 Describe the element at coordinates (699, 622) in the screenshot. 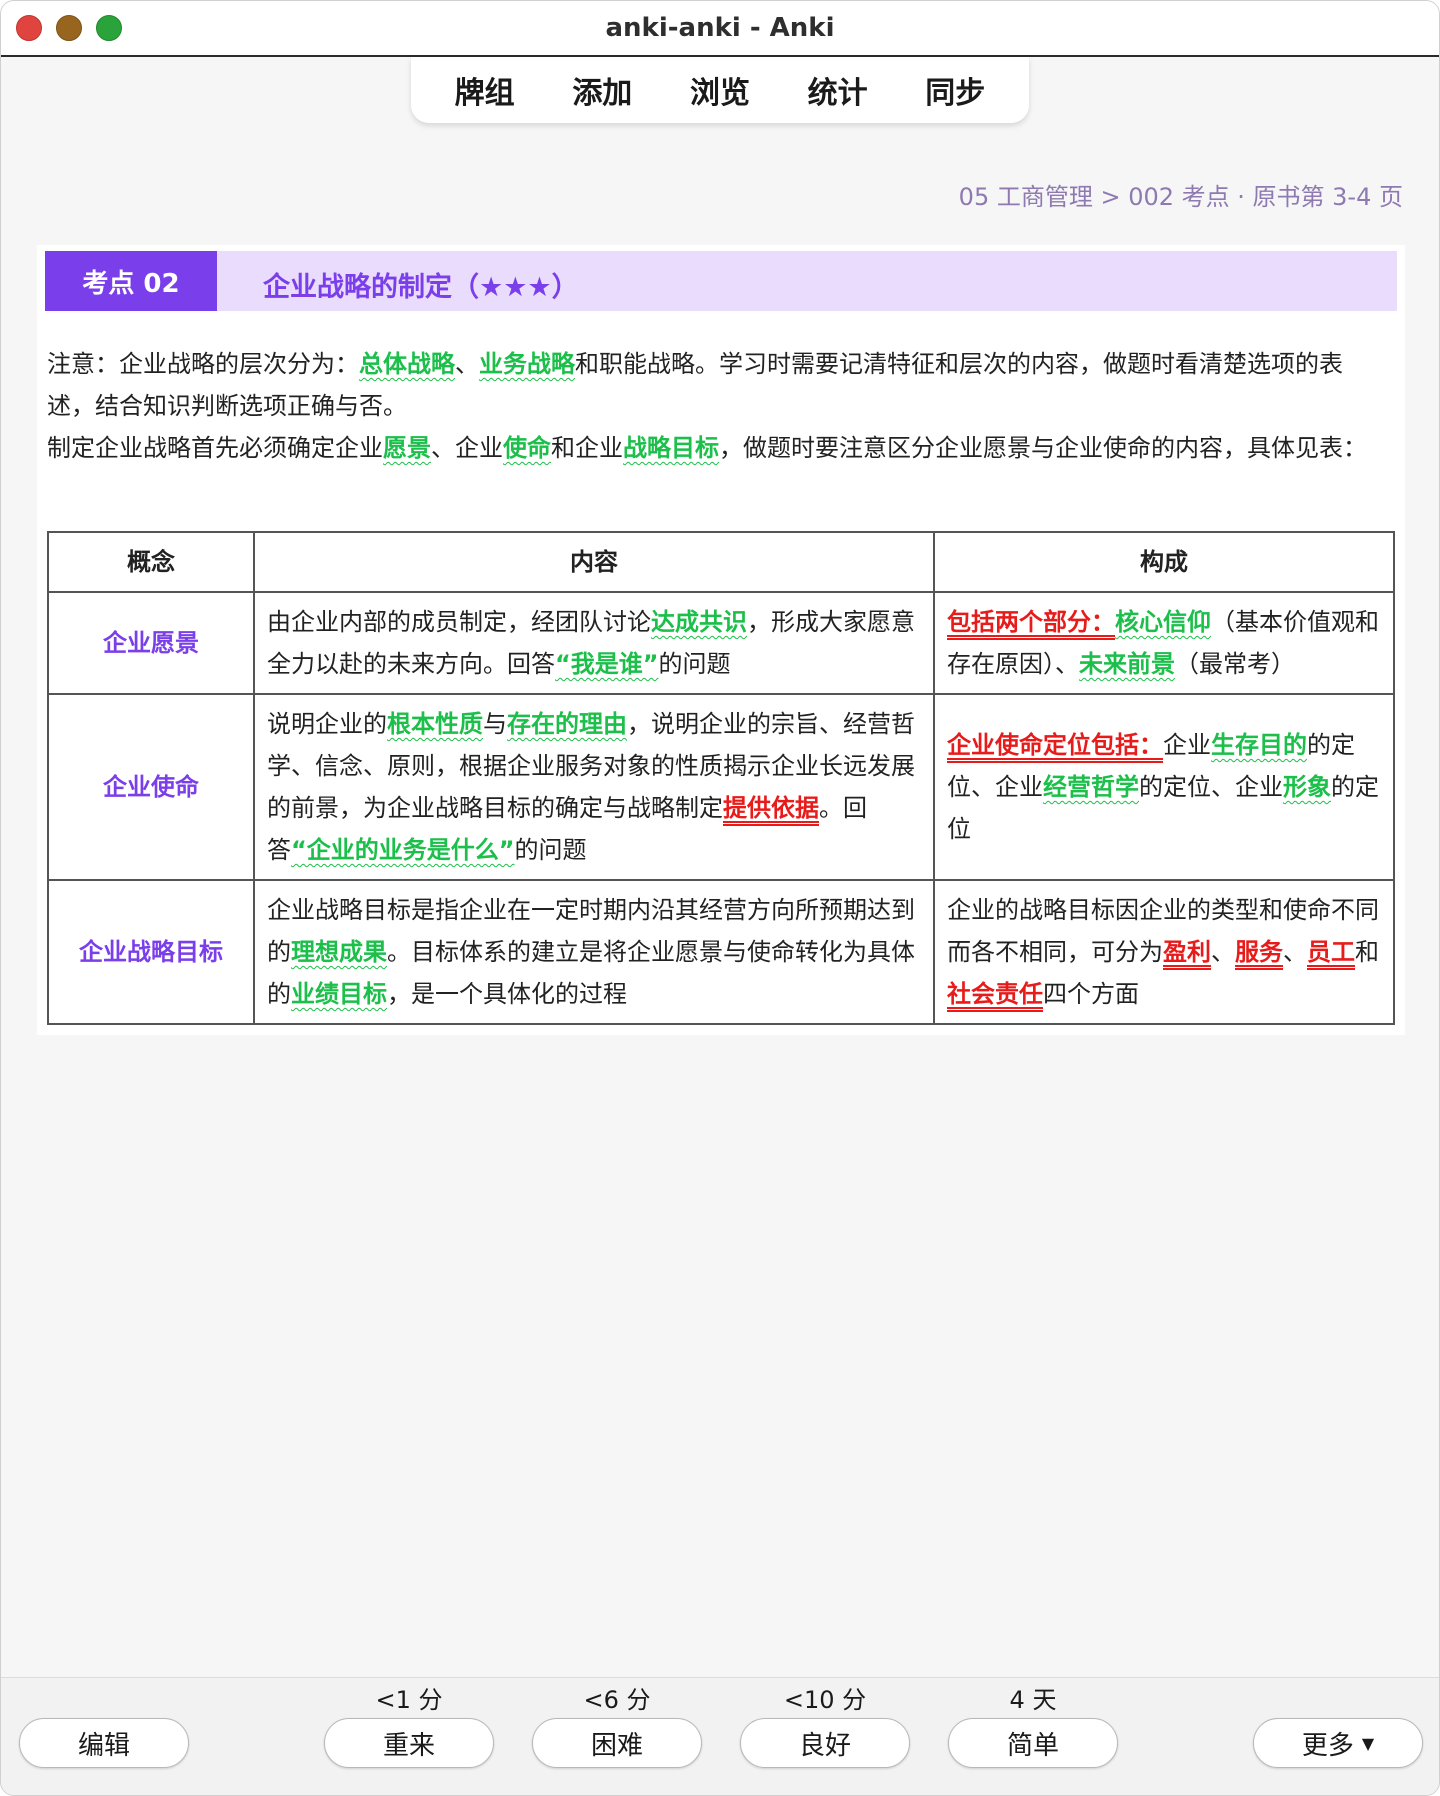

I see `highlight: 达成共识` at that location.